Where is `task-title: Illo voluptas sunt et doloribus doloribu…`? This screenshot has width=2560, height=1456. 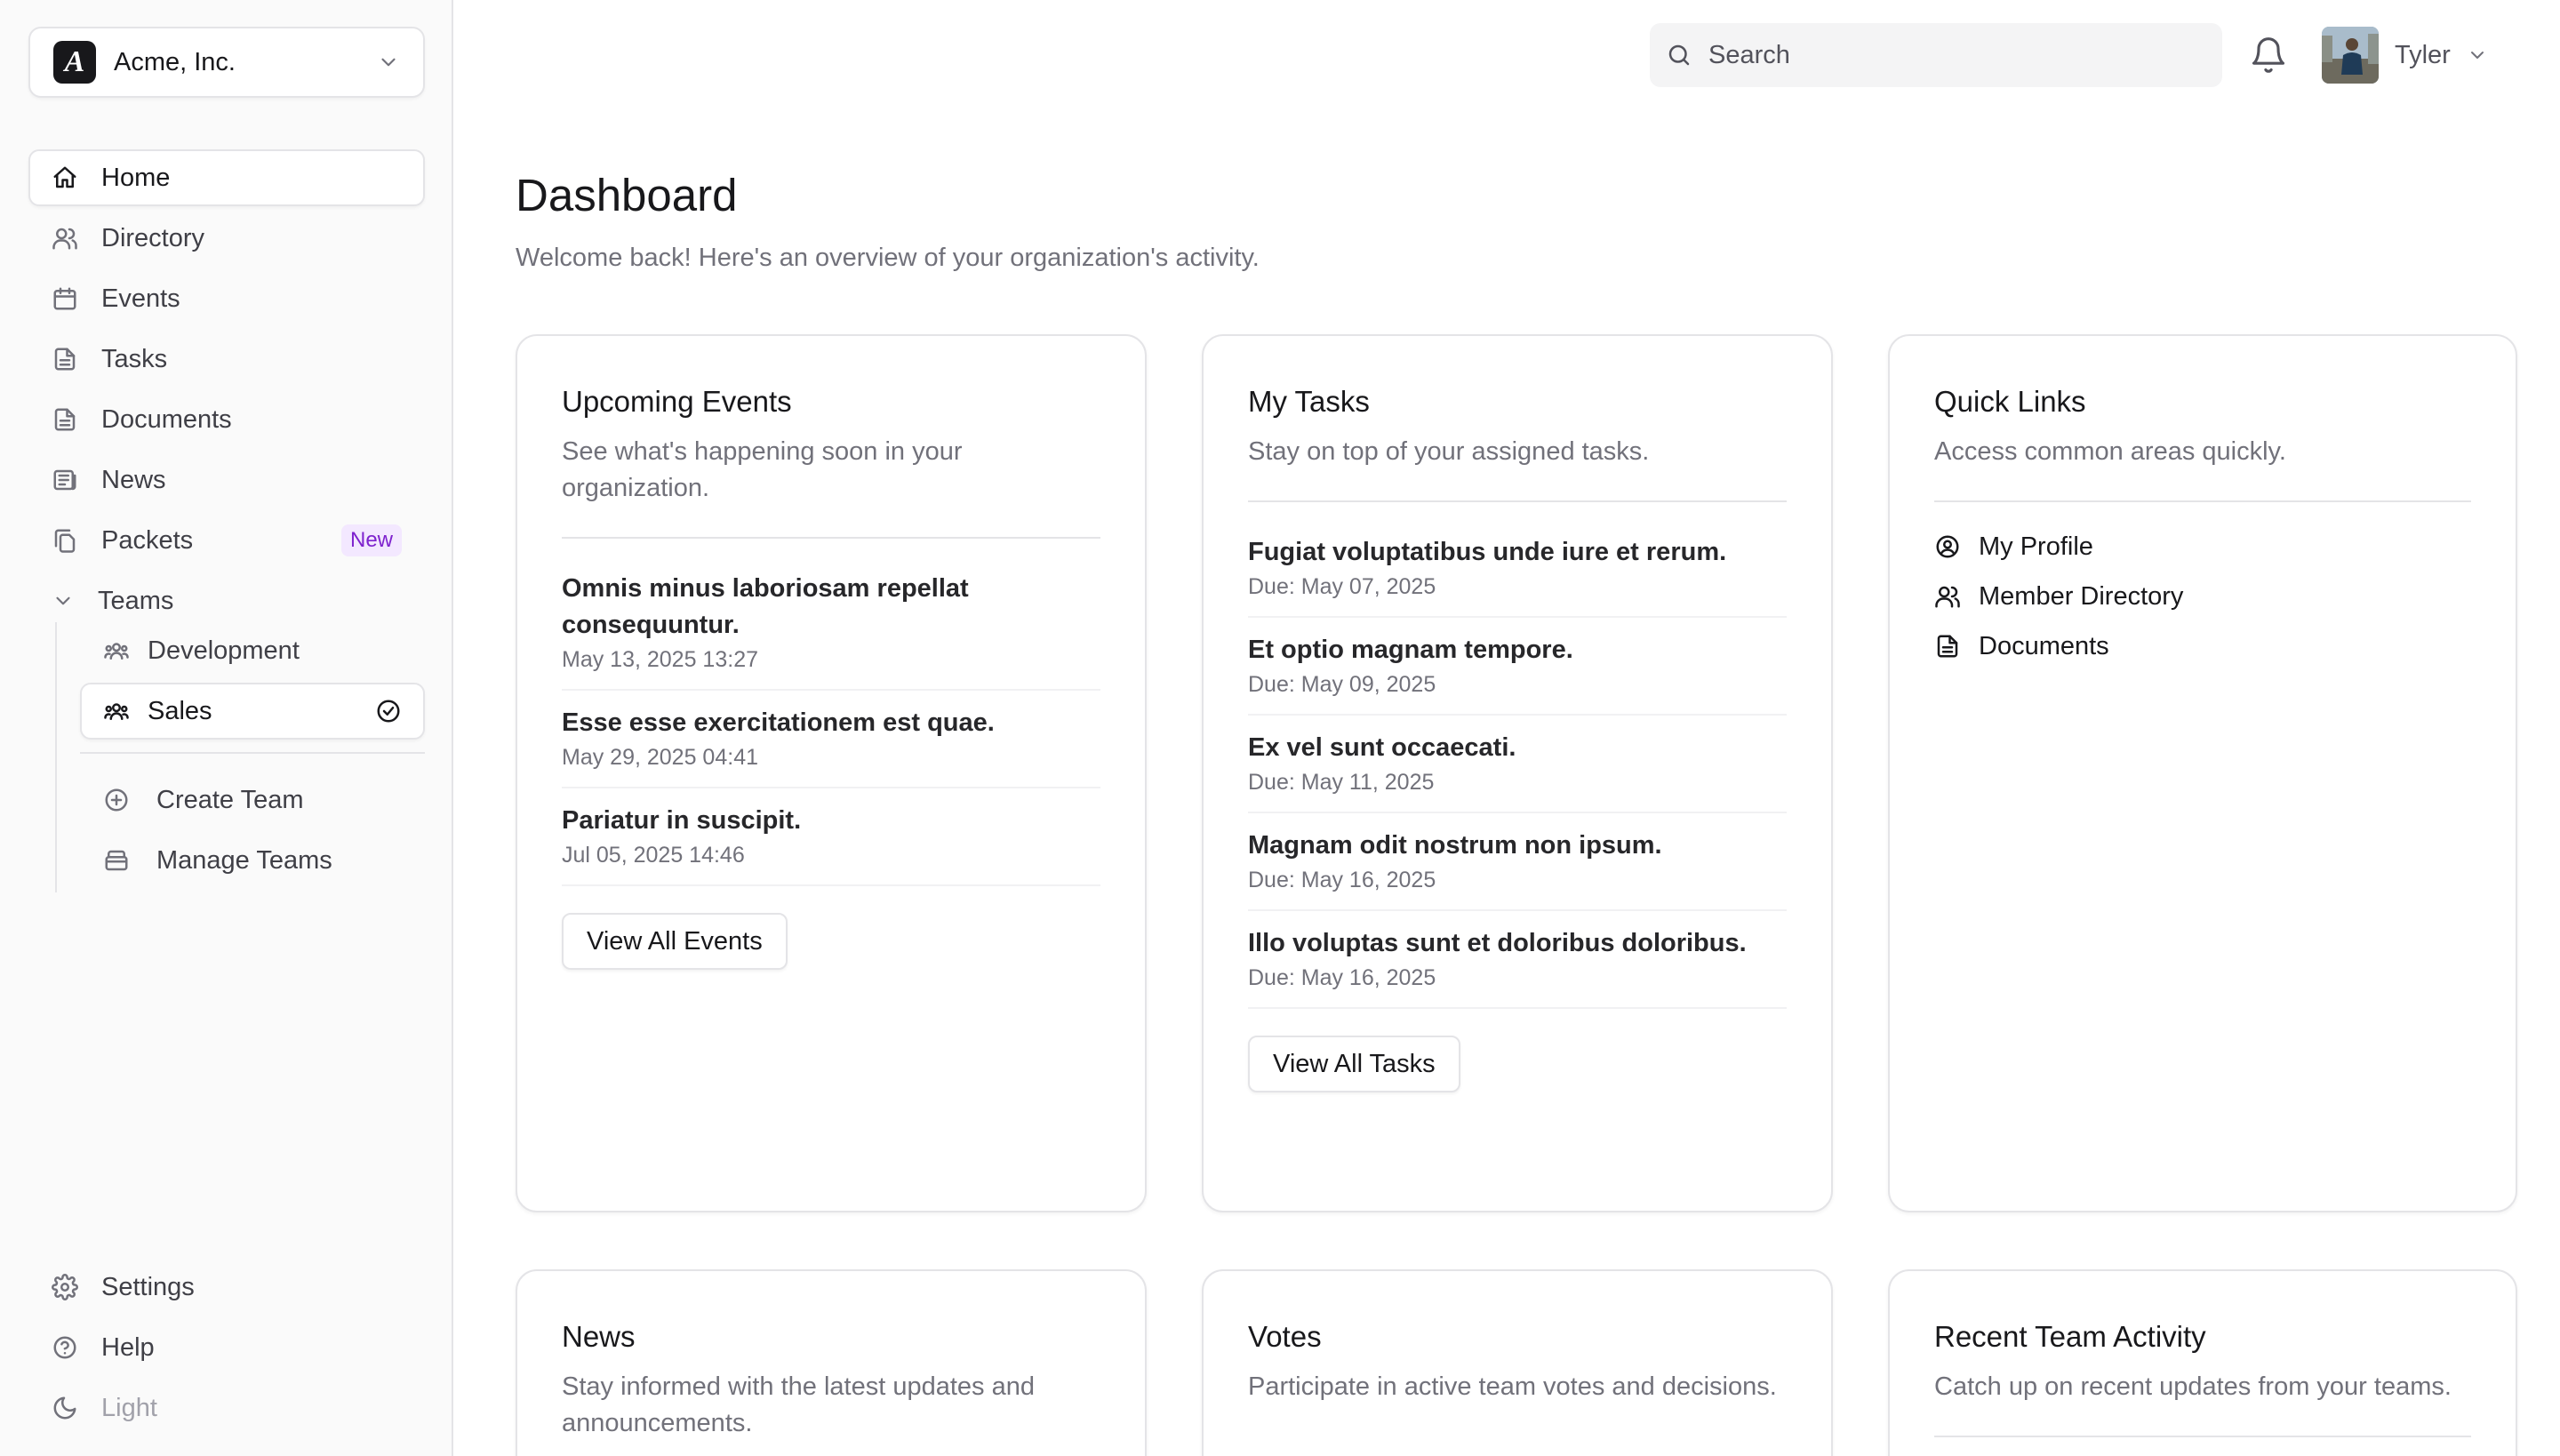 task-title: Illo voluptas sunt et doloribus doloribu… is located at coordinates (1497, 943).